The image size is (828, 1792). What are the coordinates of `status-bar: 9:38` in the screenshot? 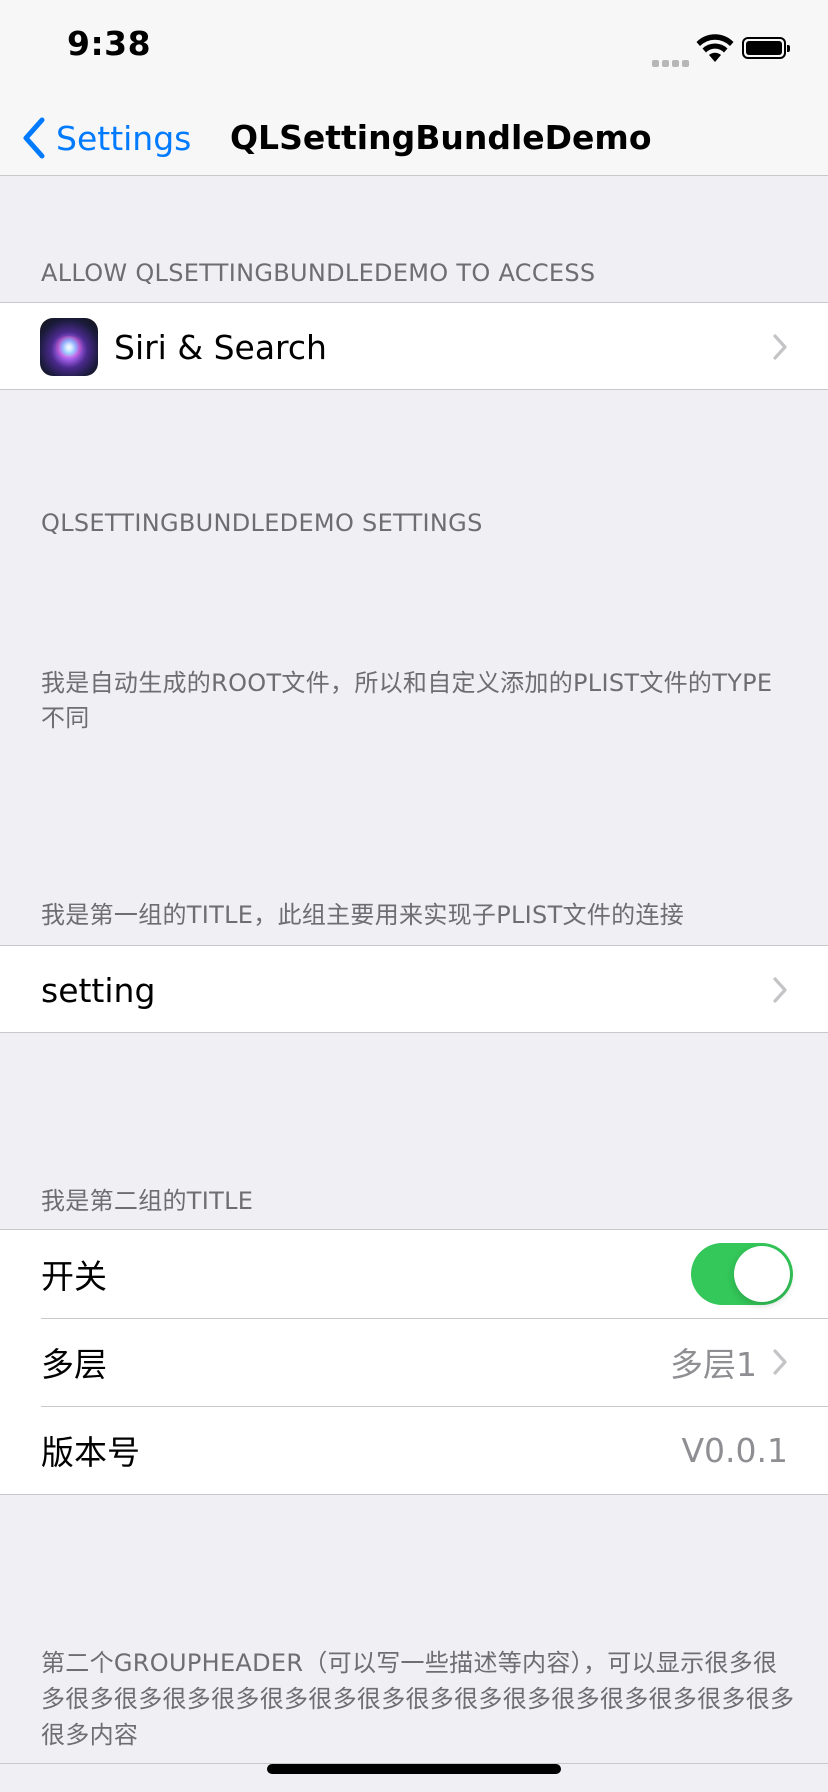 It's located at (414, 50).